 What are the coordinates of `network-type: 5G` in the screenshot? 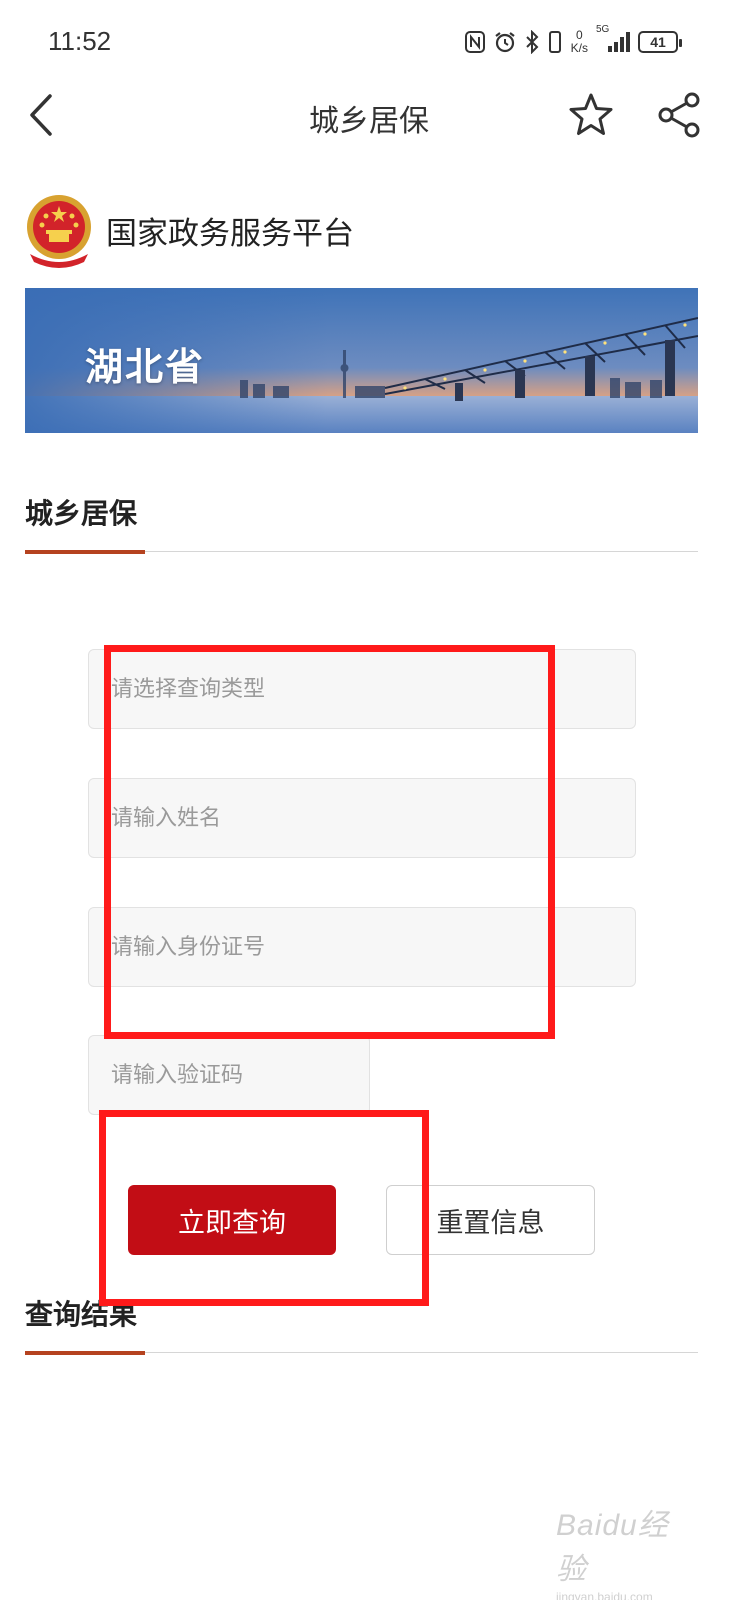 It's located at (603, 29).